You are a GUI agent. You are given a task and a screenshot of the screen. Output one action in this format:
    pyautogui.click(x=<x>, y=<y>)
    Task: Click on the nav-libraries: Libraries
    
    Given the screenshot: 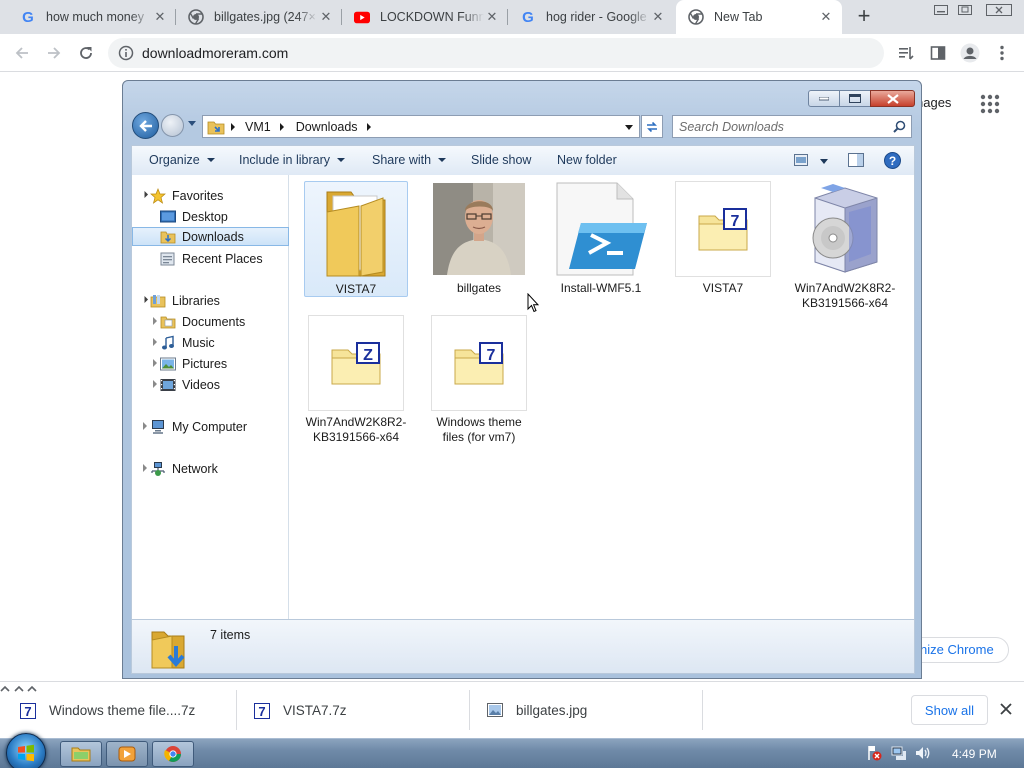 What is the action you would take?
    pyautogui.click(x=185, y=300)
    